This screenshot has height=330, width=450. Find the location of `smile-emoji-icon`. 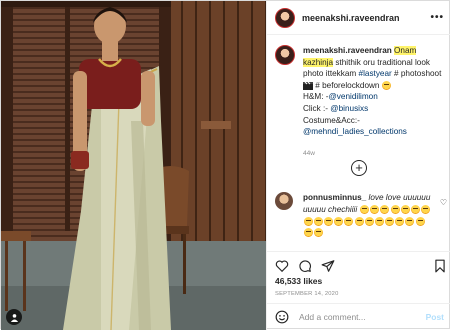

smile-emoji-icon is located at coordinates (387, 86).